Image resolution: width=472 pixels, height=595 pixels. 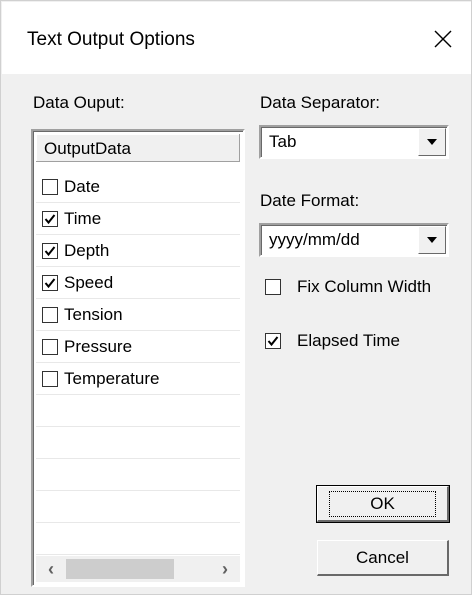 I want to click on chevron-right-icon: ›, so click(x=225, y=568).